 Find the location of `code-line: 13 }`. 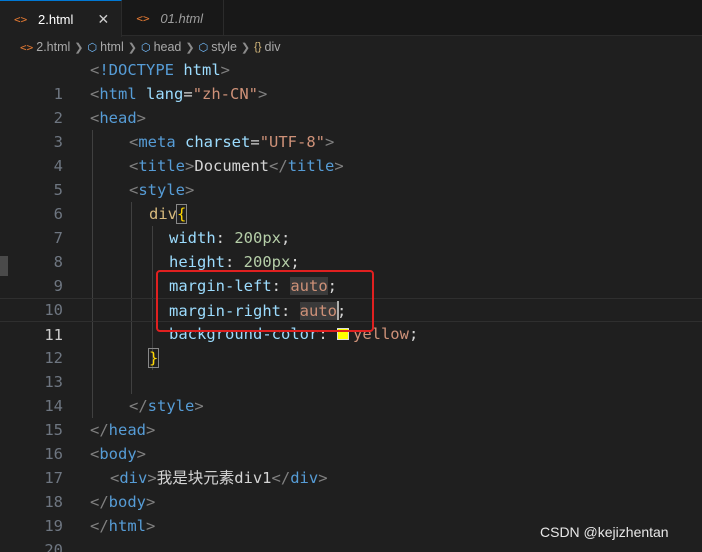

code-line: 13 } is located at coordinates (351, 368).